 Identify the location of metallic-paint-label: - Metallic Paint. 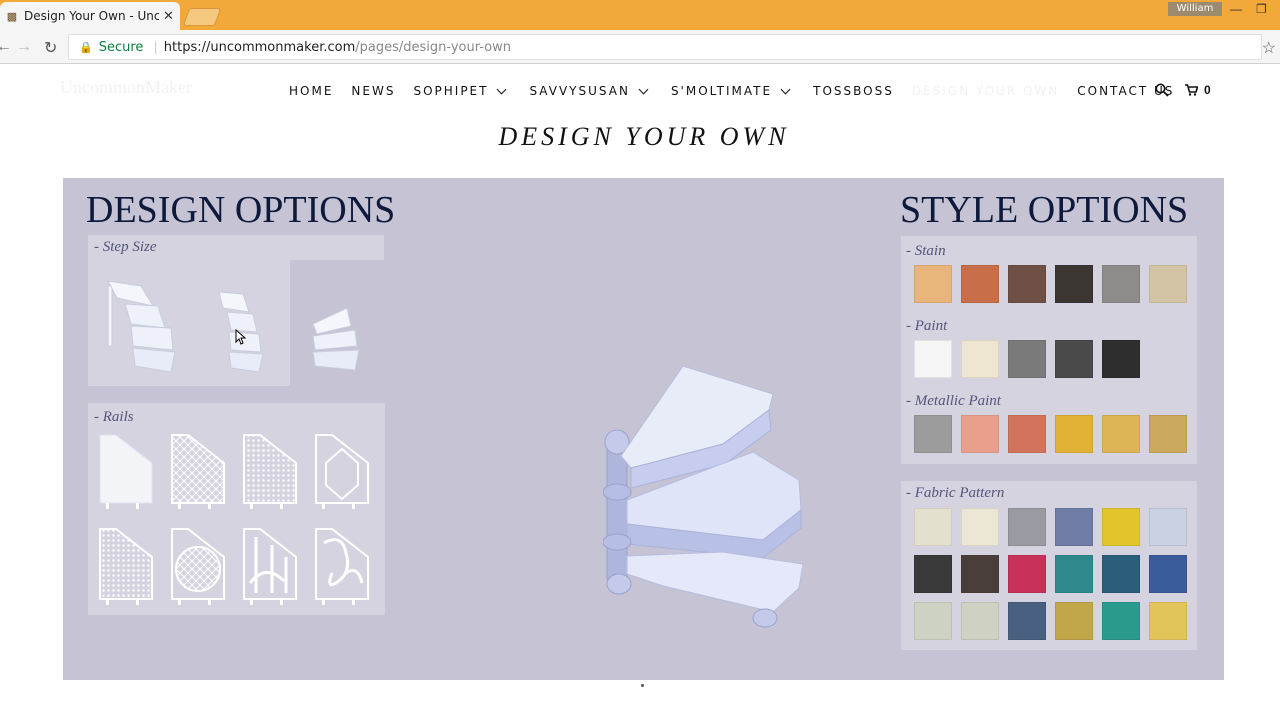
(953, 401).